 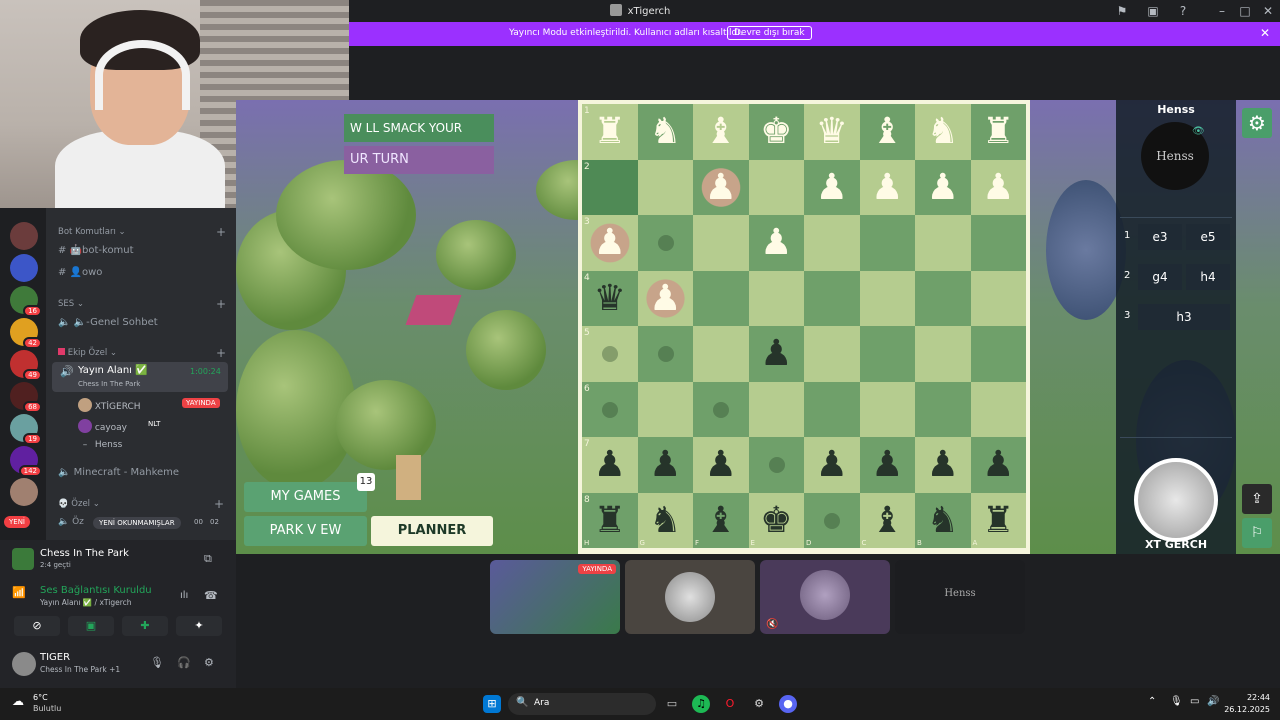 What do you see at coordinates (1208, 237) in the screenshot?
I see `move-black: e5` at bounding box center [1208, 237].